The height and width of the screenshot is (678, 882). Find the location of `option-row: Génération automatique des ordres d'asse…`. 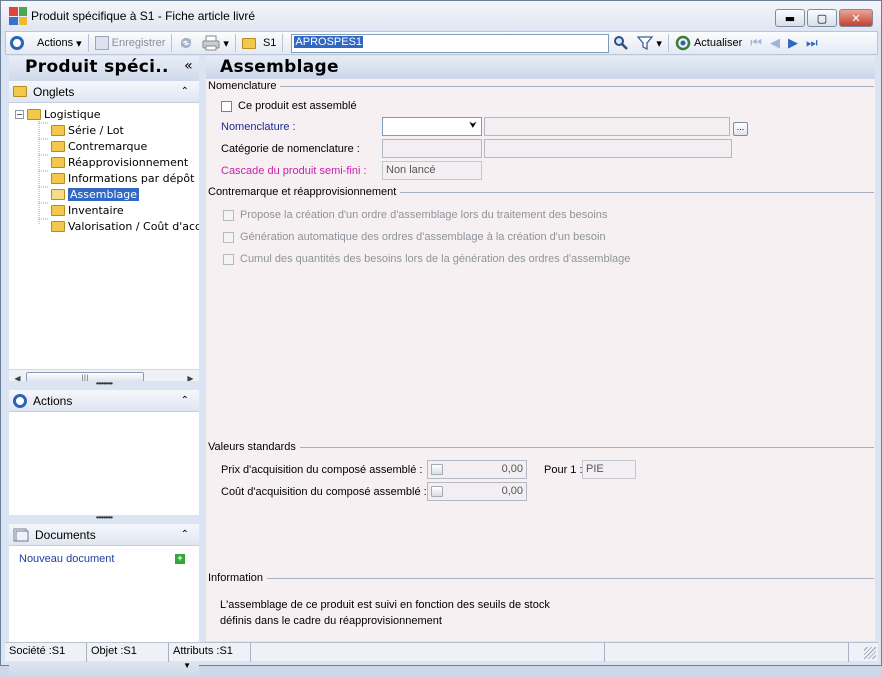

option-row: Génération automatique des ordres d'asse… is located at coordinates (414, 237).